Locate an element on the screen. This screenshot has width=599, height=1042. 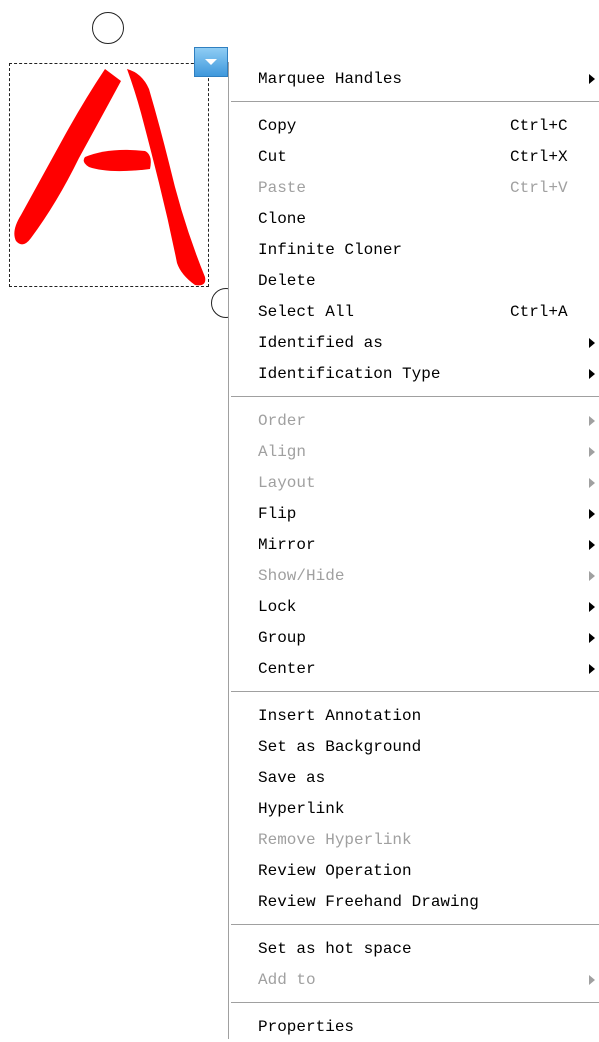
menu-item-label: Delete is located at coordinates (287, 281).